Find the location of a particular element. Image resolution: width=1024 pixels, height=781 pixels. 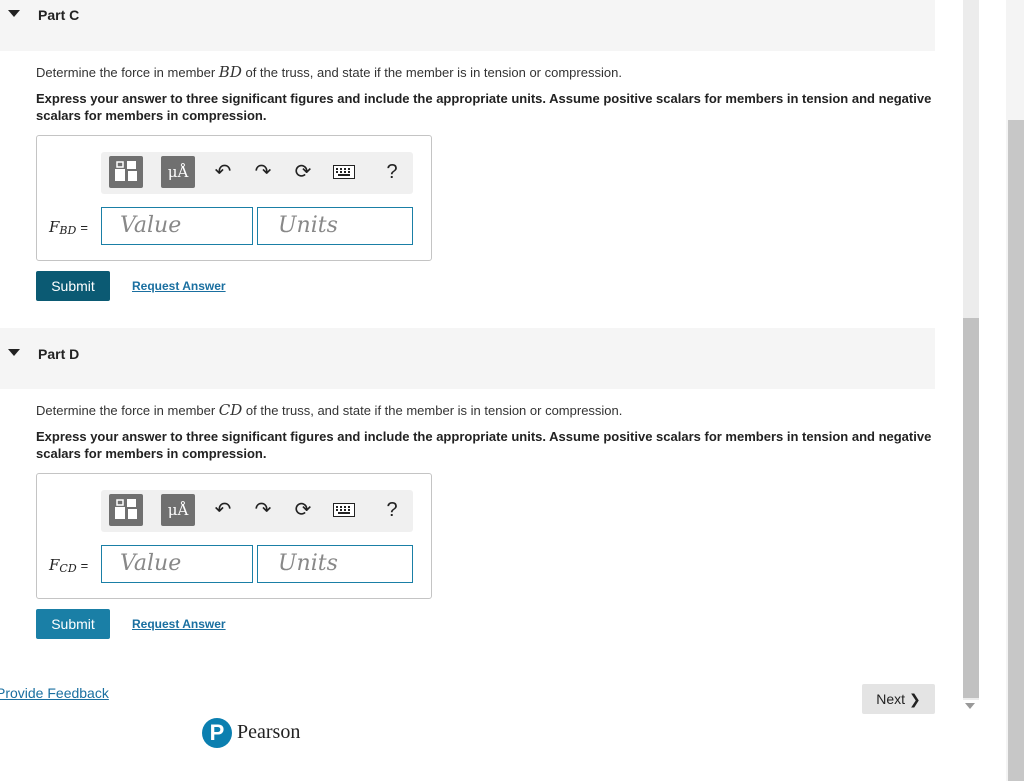

member-variable: CD is located at coordinates (230, 410).